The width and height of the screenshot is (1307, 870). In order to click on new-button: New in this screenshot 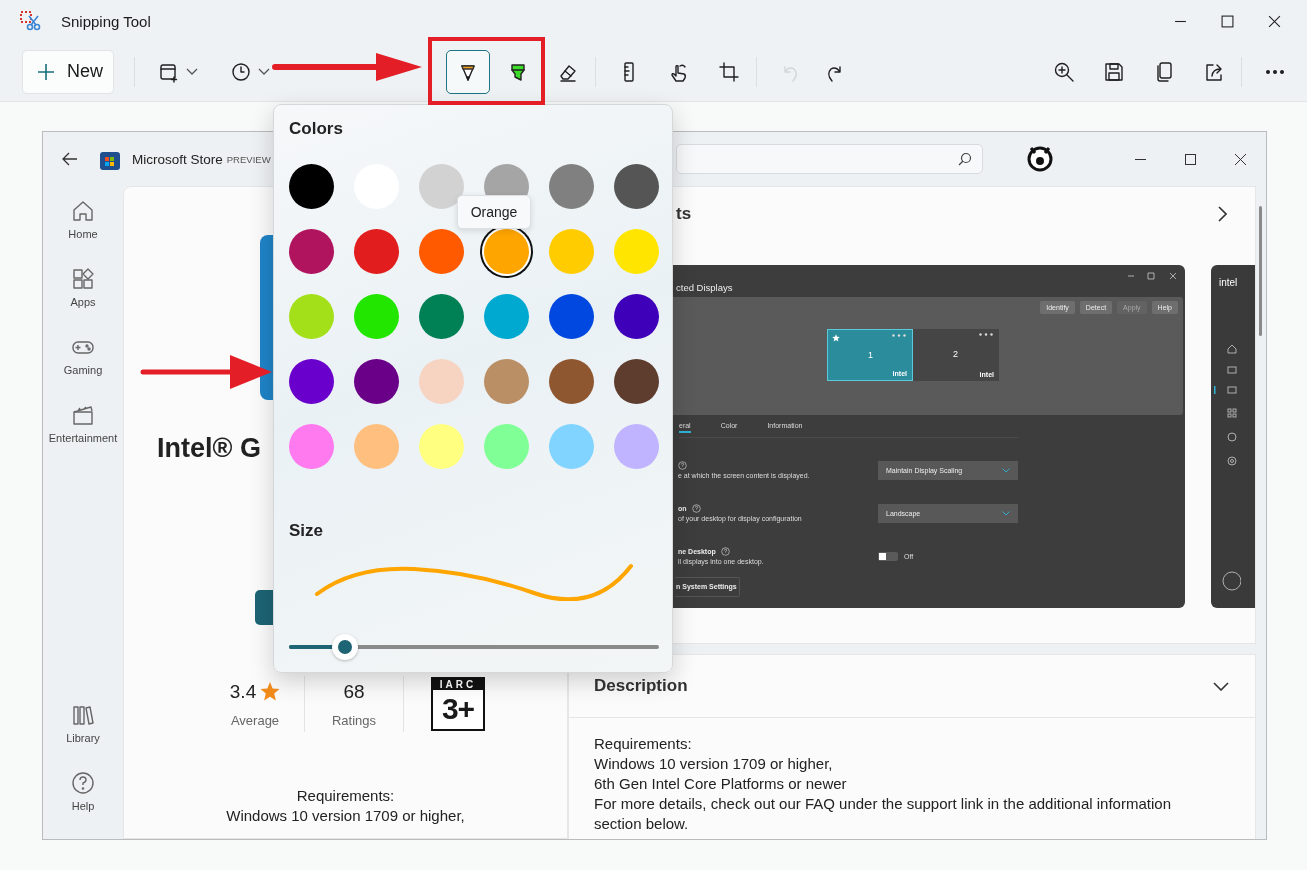, I will do `click(68, 71)`.